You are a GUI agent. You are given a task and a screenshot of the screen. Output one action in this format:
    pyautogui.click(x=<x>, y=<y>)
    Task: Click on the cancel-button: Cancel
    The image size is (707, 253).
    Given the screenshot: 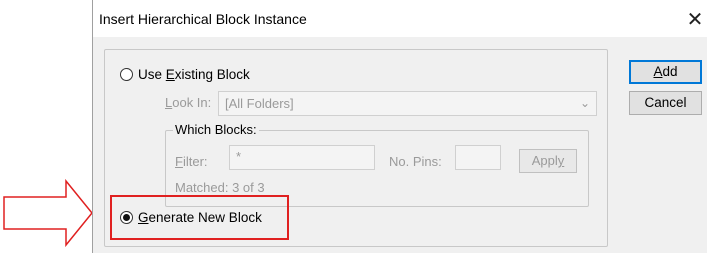 What is the action you would take?
    pyautogui.click(x=665, y=103)
    